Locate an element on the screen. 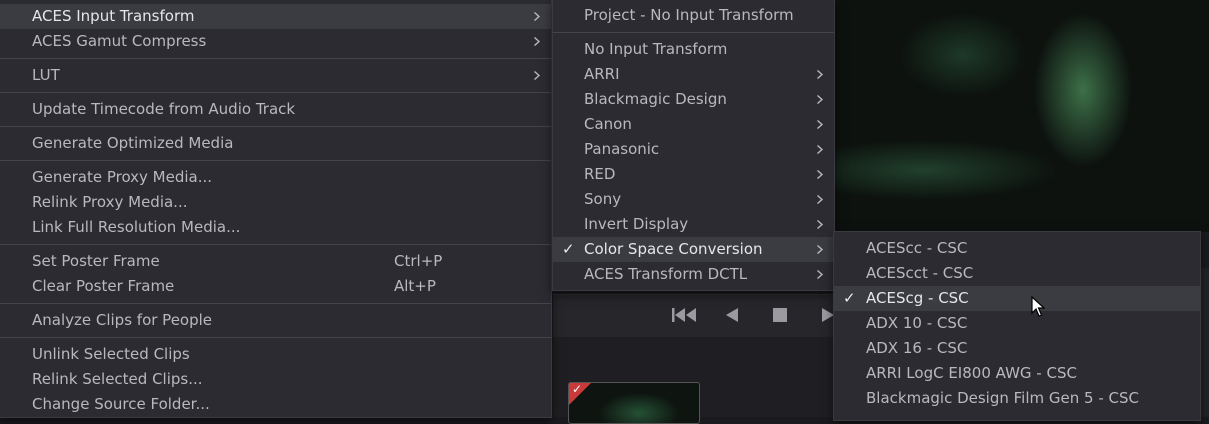 Image resolution: width=1209 pixels, height=424 pixels. menu-item-arri-logc-ei800-awg-csc: ARRI LogC EI800 AWG - CSC is located at coordinates (1017, 373).